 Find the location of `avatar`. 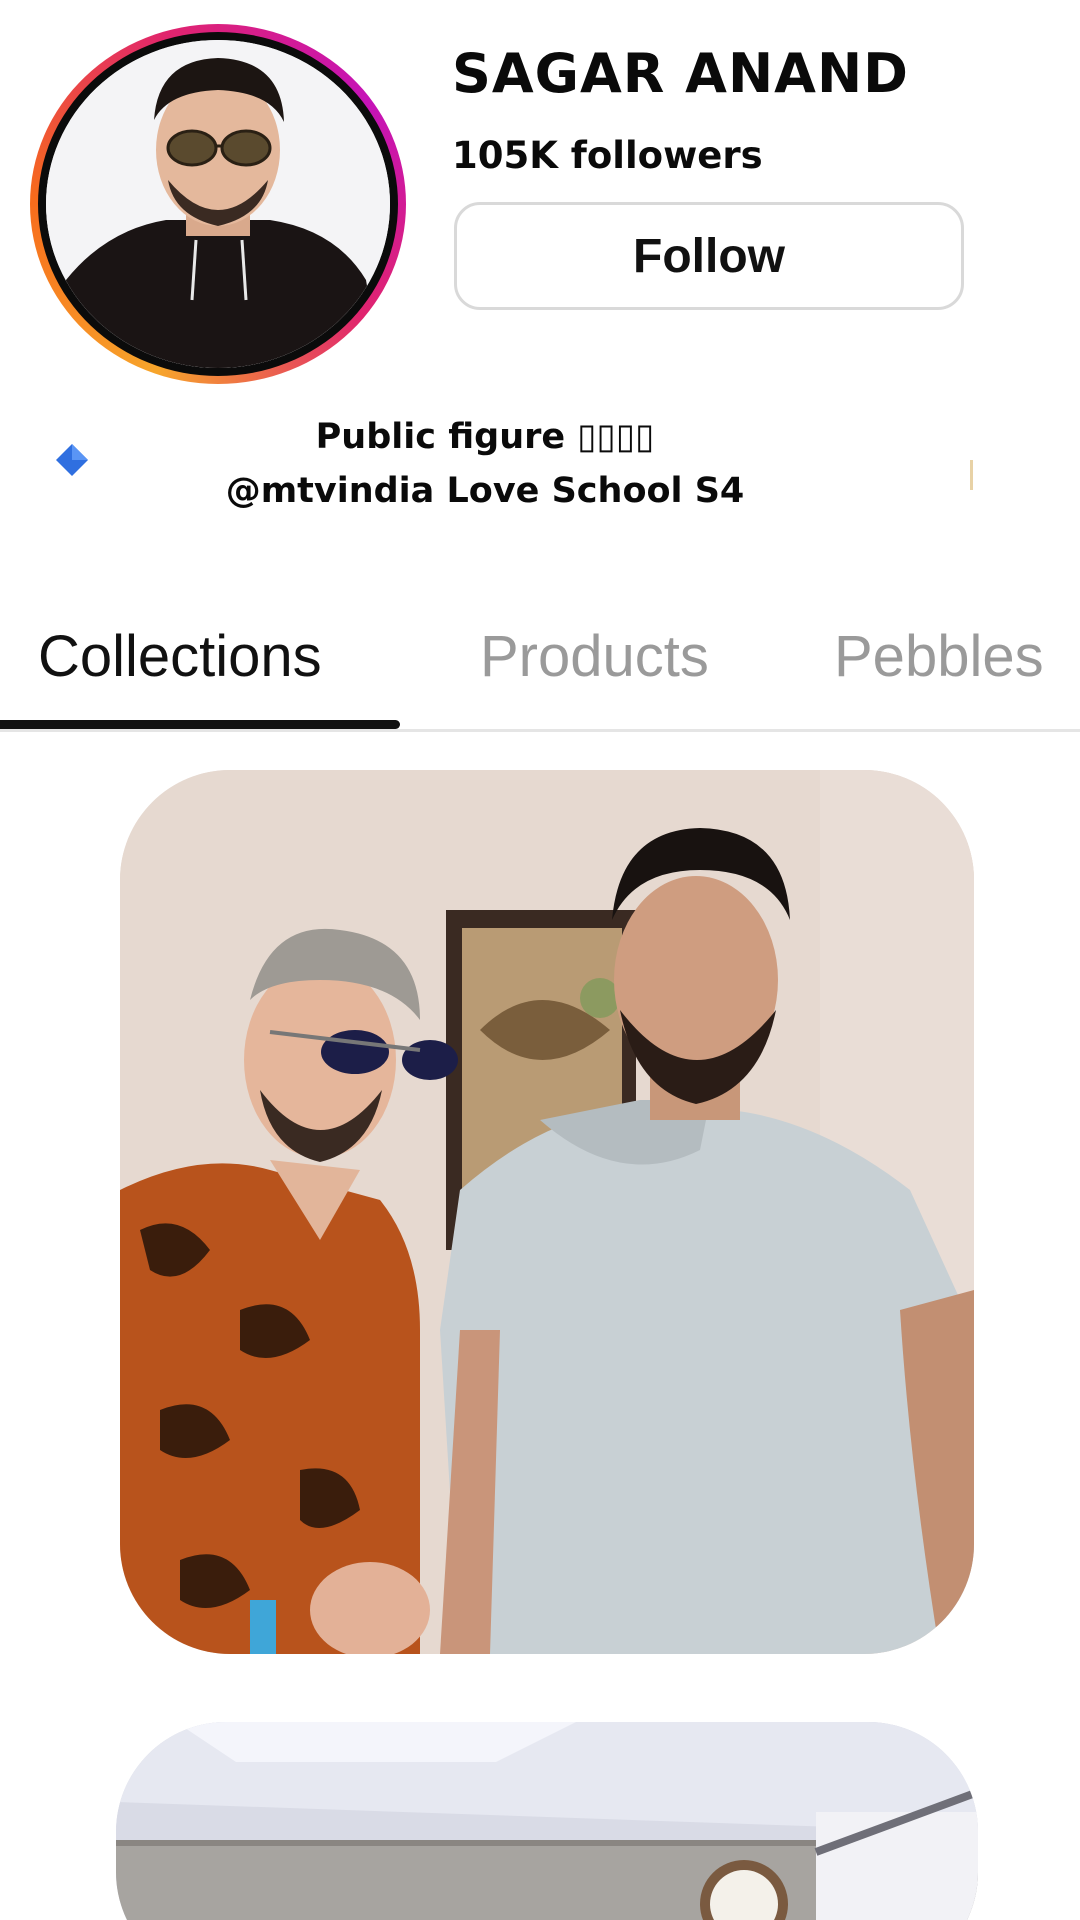

avatar is located at coordinates (218, 204).